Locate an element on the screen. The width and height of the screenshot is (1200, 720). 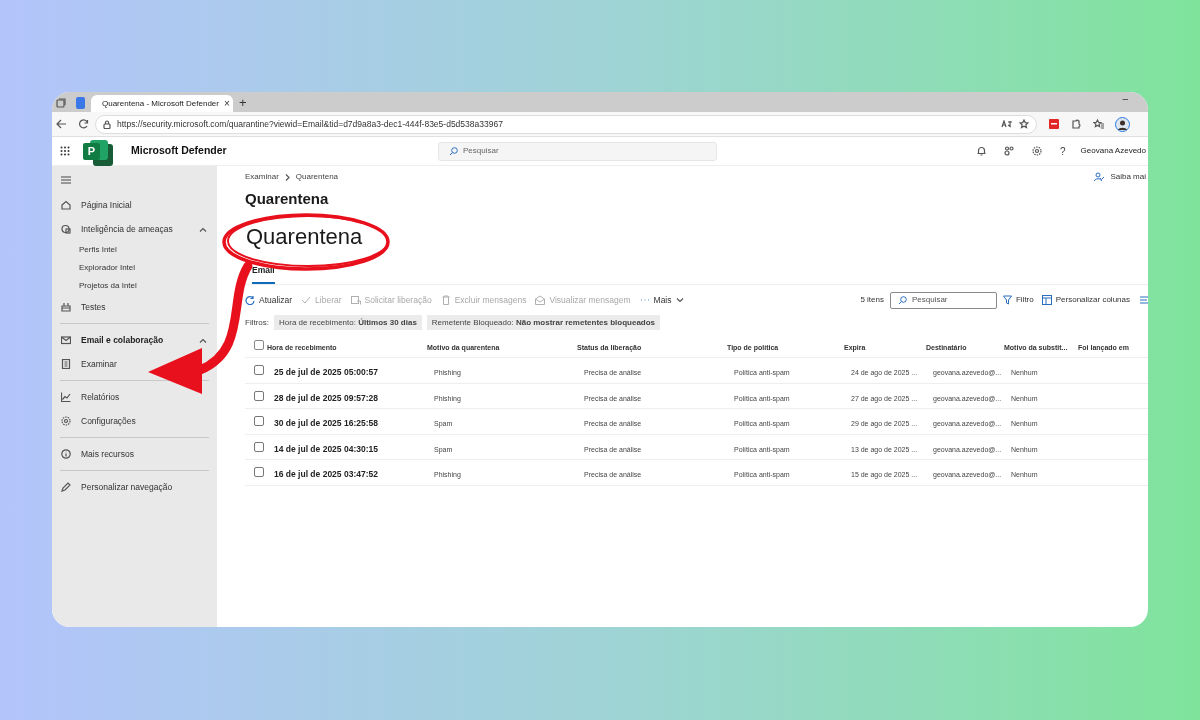
url-text: https://security.microsoft.com/quarantine?viewid=Email&tid=d7d9a8a3-dec1-444f-83e5-d5d538a33967 is located at coordinates (310, 124).